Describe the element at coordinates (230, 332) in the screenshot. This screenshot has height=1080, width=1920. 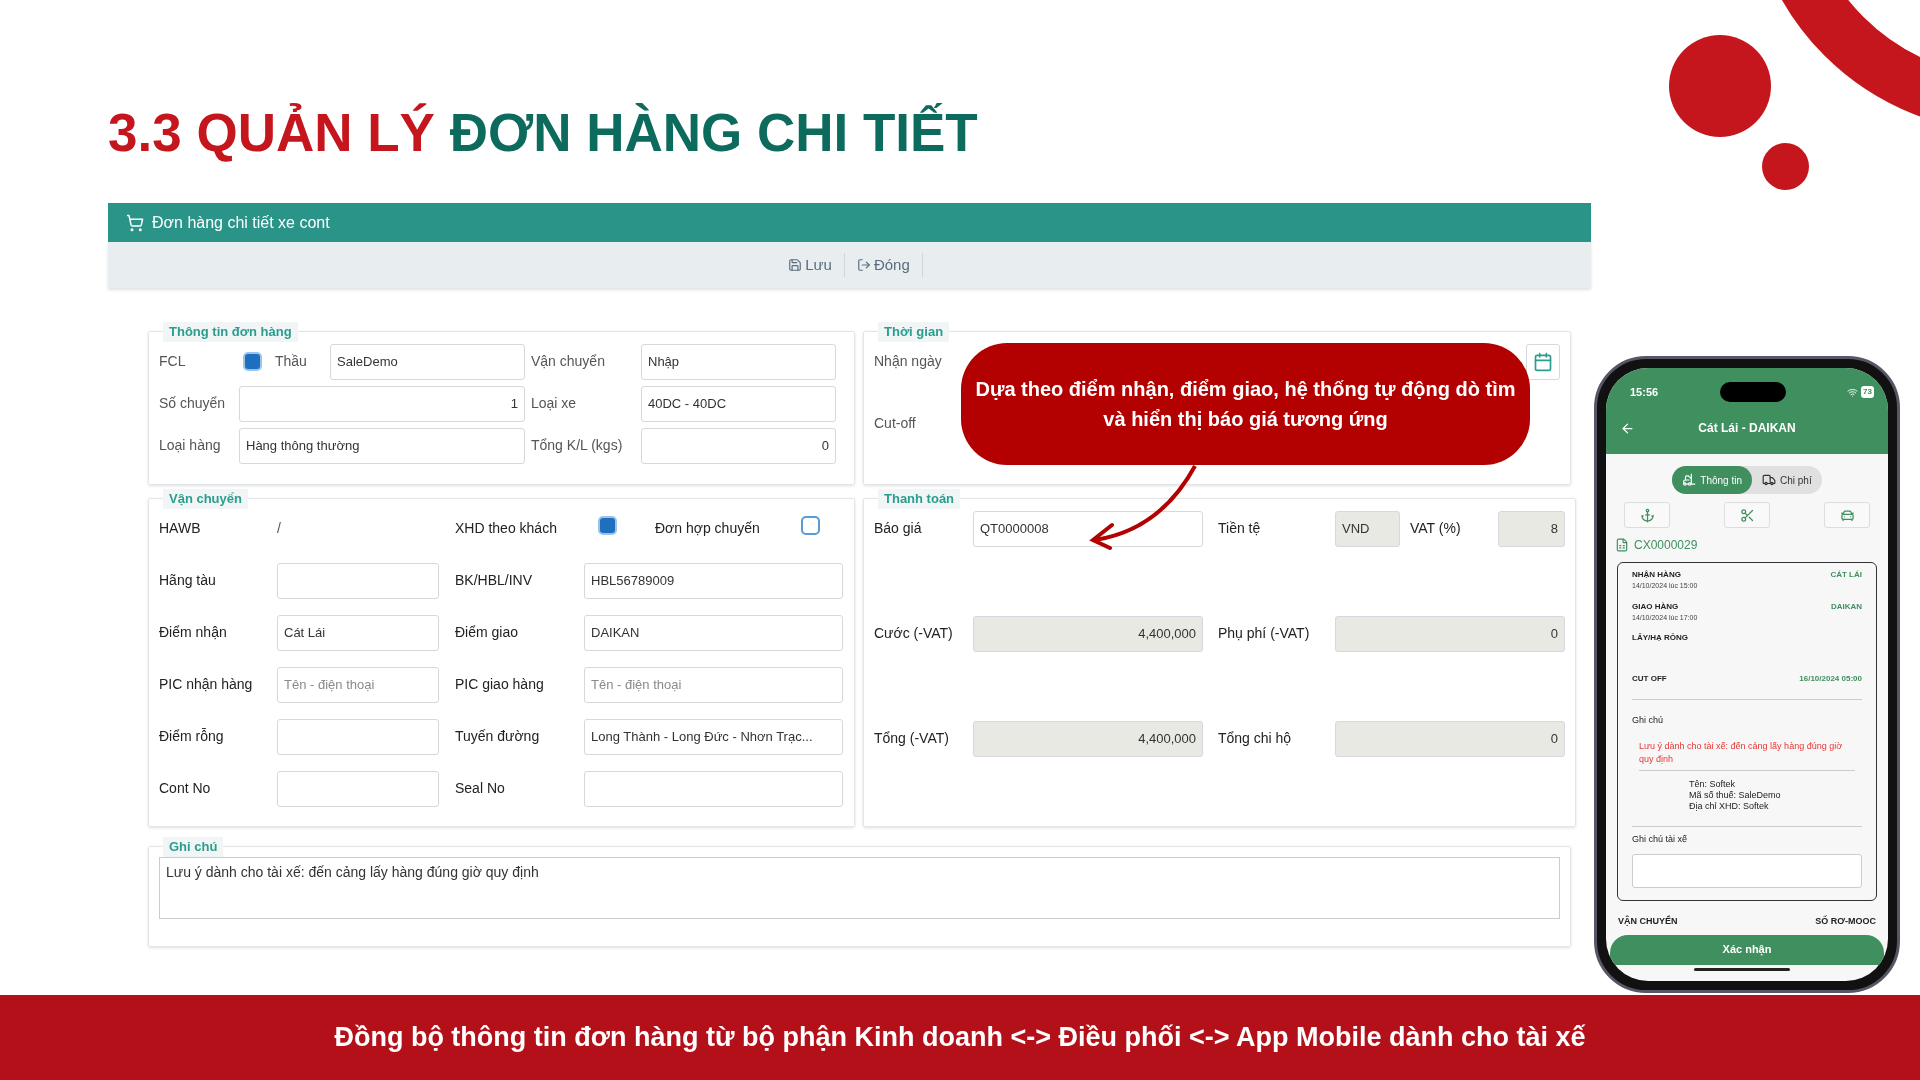
I see `panel-legend: Thông tin đơn hàng` at that location.